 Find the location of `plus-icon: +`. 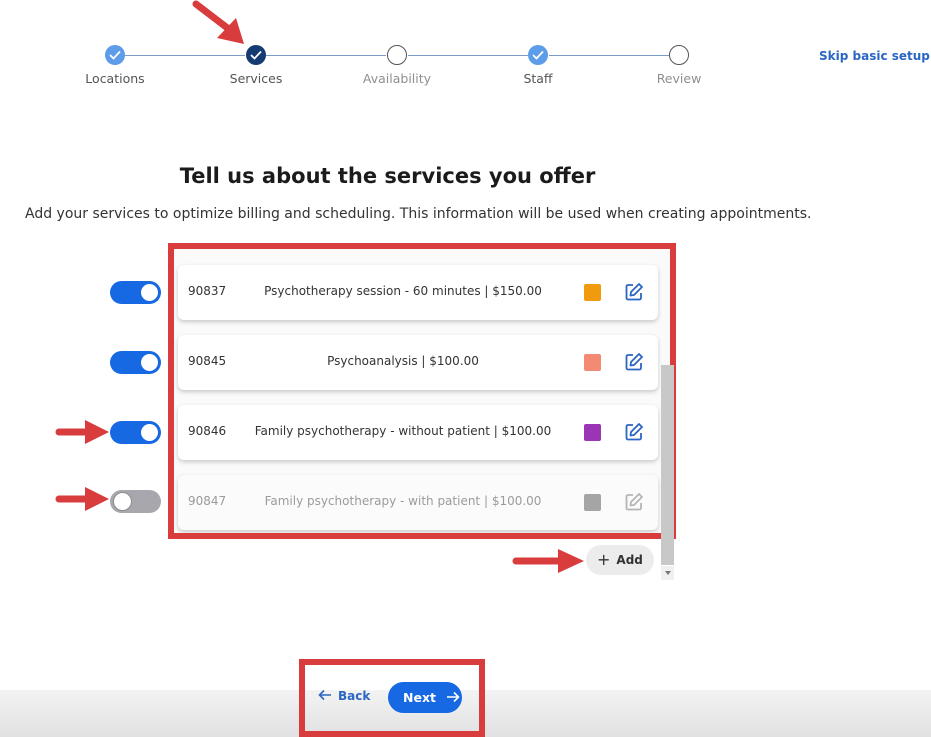

plus-icon: + is located at coordinates (604, 559).